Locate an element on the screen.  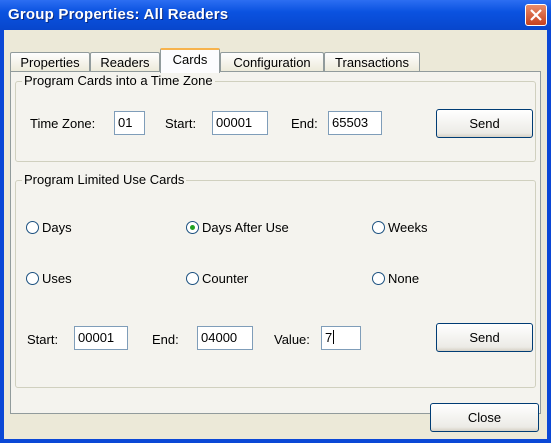
time-zone-field: 01 is located at coordinates (129, 123).